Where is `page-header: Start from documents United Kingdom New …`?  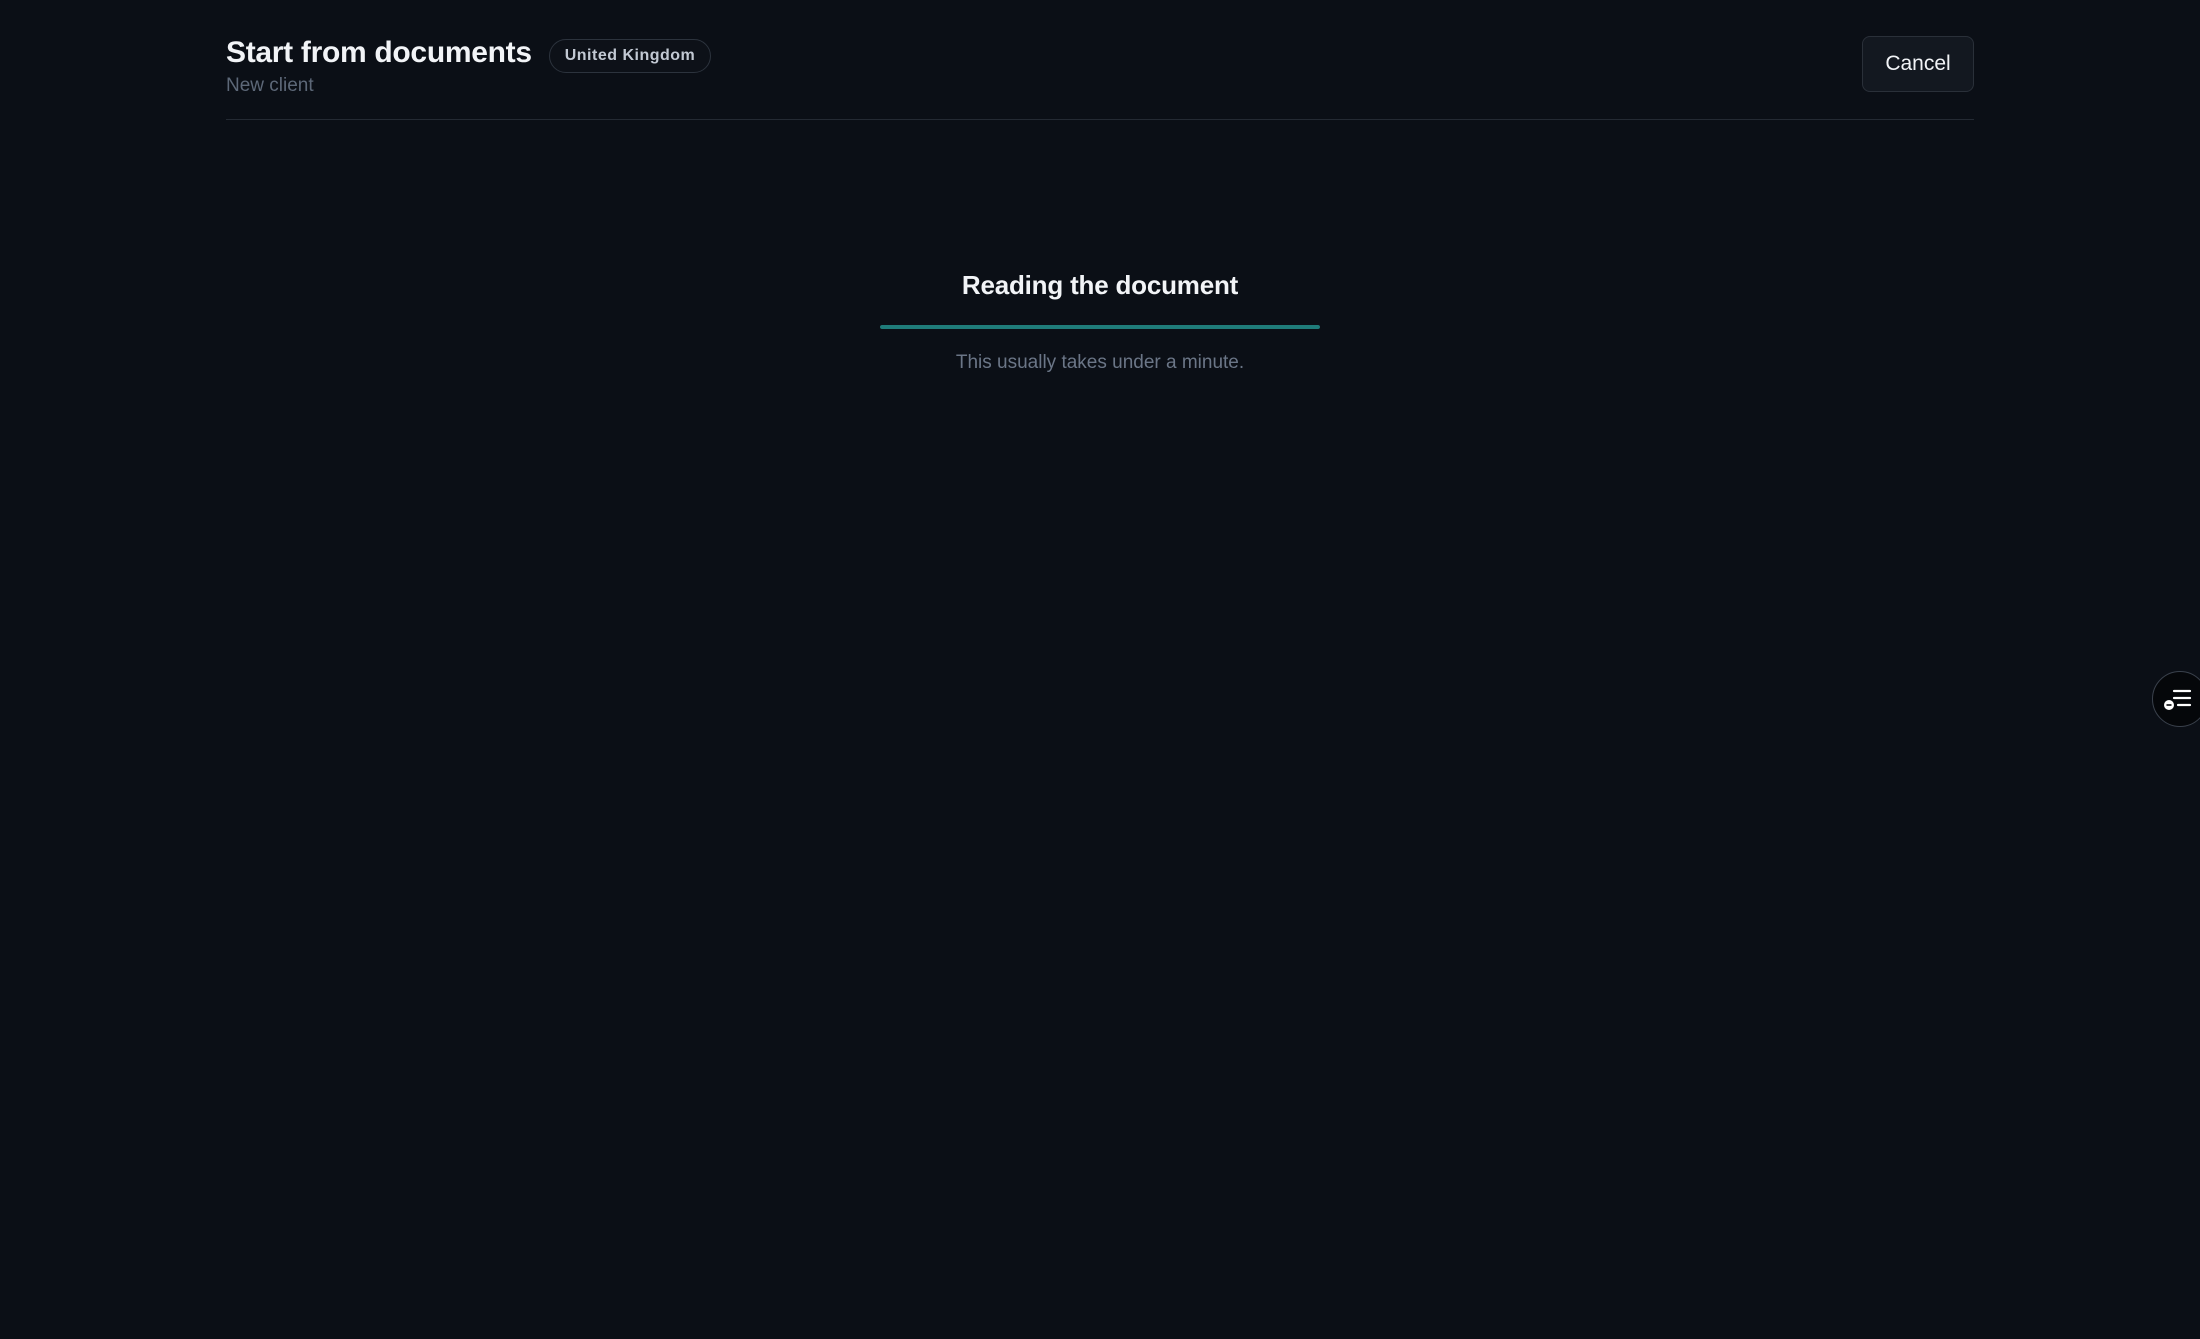 page-header: Start from documents United Kingdom New … is located at coordinates (1100, 60).